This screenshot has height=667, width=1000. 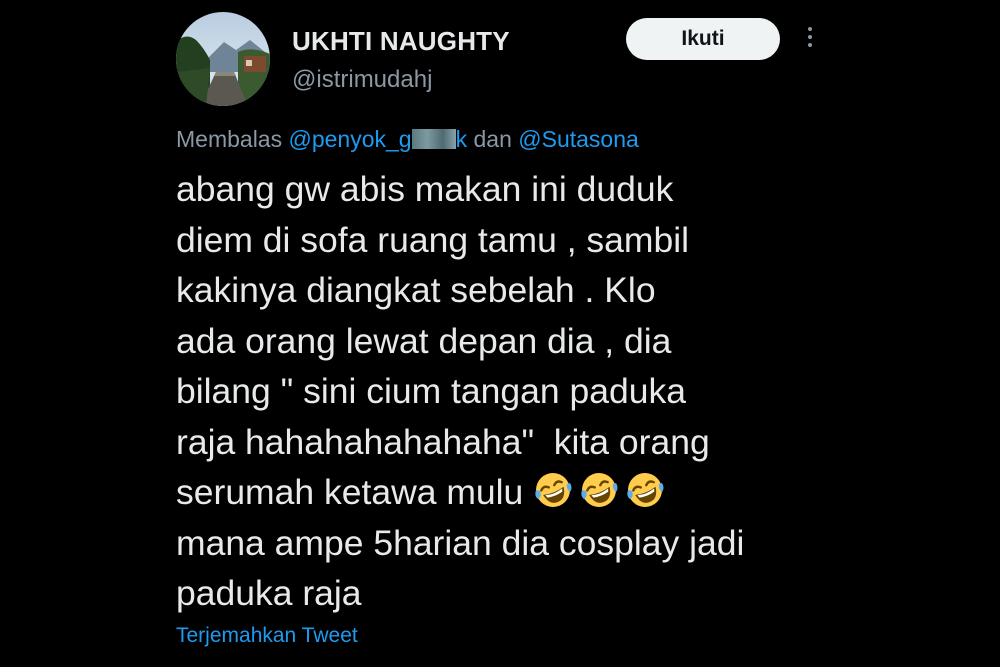 I want to click on tweet-text-line: ada orang lewat depan dia , dia, so click(x=424, y=340).